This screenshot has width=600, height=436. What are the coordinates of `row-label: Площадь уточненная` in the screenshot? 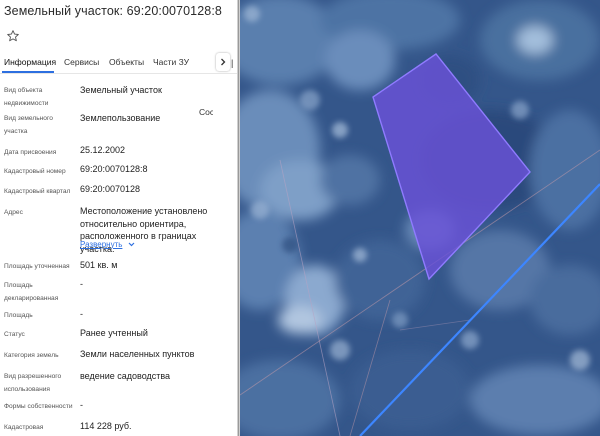 It's located at (37, 266).